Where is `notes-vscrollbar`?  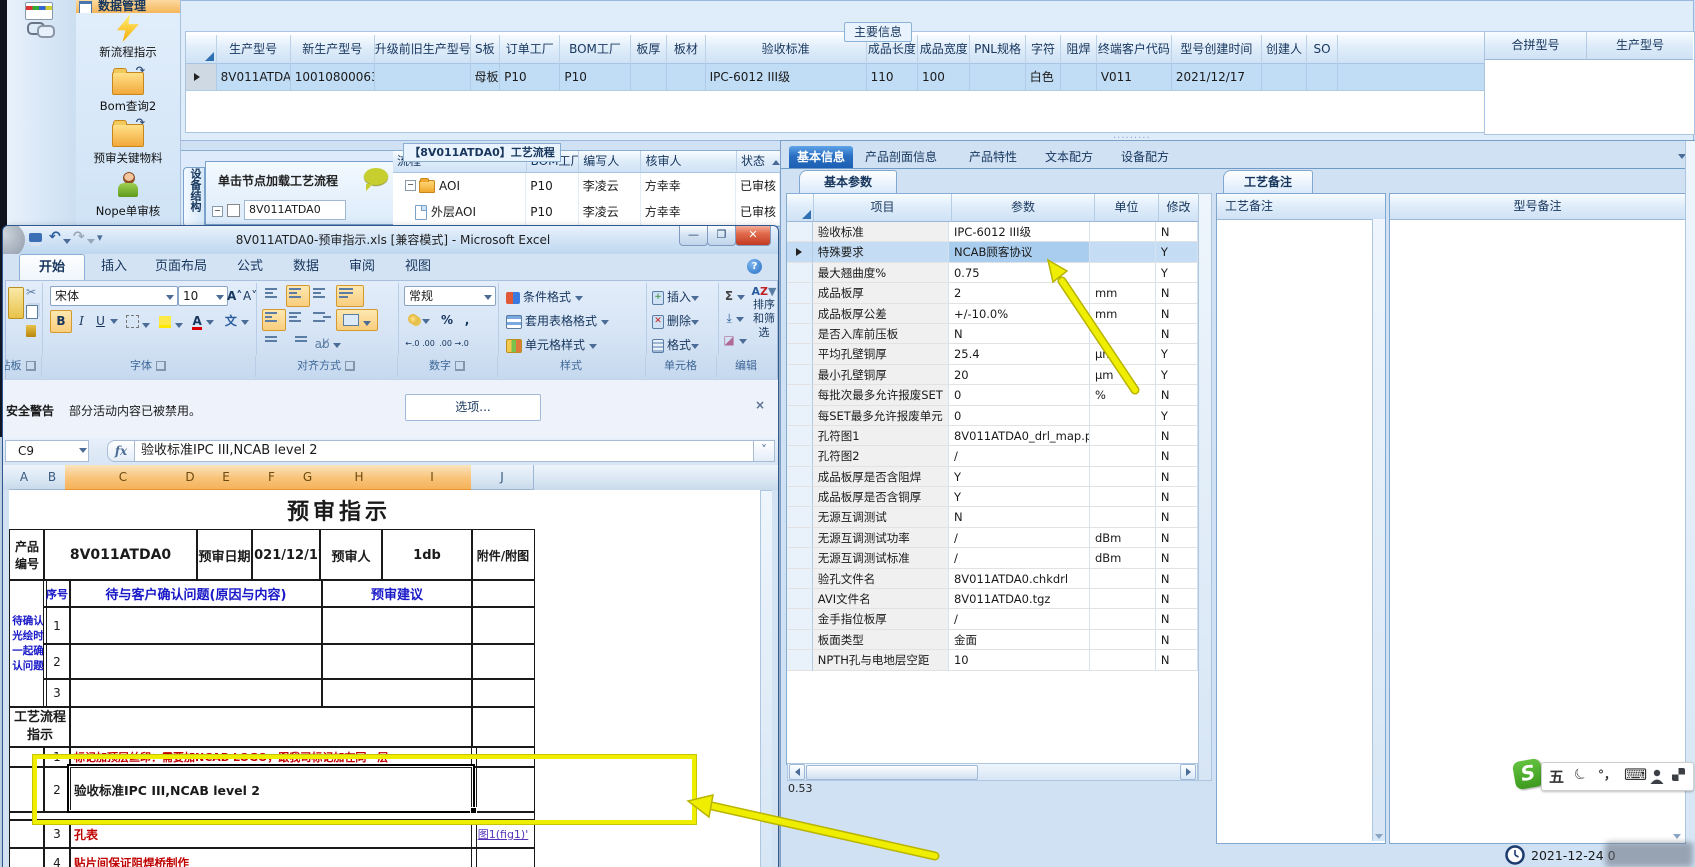
notes-vscrollbar is located at coordinates (1378, 530).